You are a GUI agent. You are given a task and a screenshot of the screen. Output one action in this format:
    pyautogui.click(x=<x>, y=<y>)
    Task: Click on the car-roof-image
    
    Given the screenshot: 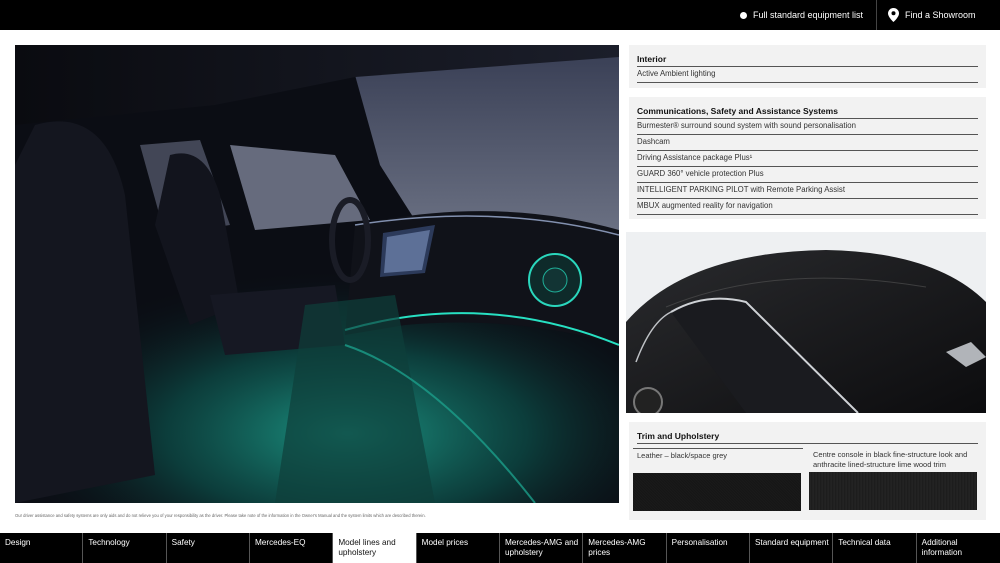 What is the action you would take?
    pyautogui.click(x=806, y=322)
    